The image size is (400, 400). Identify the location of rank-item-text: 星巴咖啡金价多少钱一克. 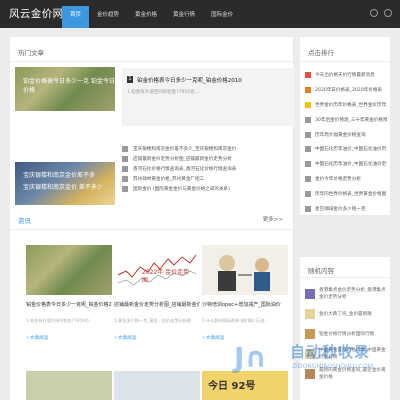
(340, 209).